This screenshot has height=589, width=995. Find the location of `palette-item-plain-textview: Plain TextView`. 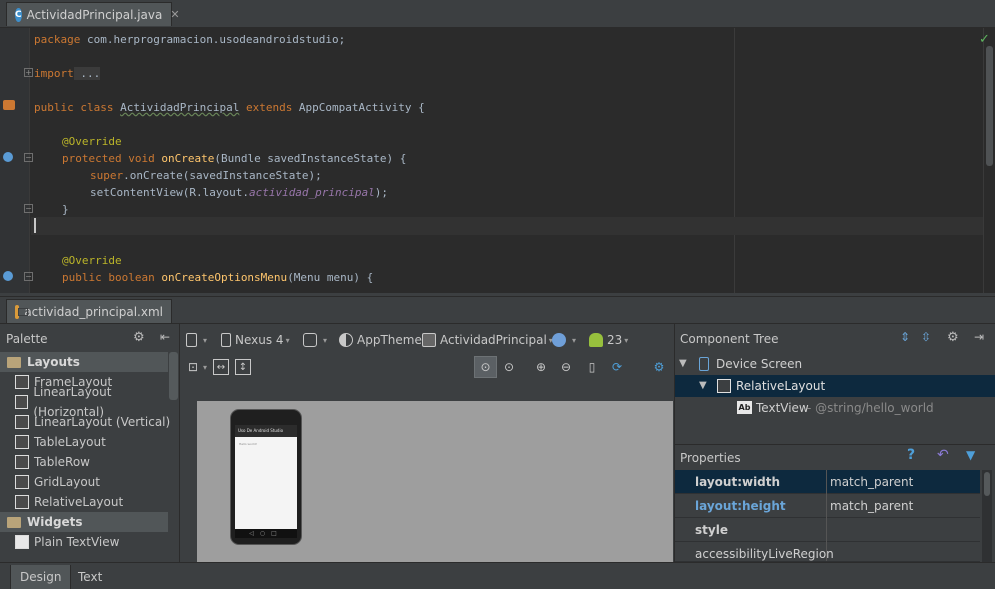

palette-item-plain-textview: Plain TextView is located at coordinates (89, 542).